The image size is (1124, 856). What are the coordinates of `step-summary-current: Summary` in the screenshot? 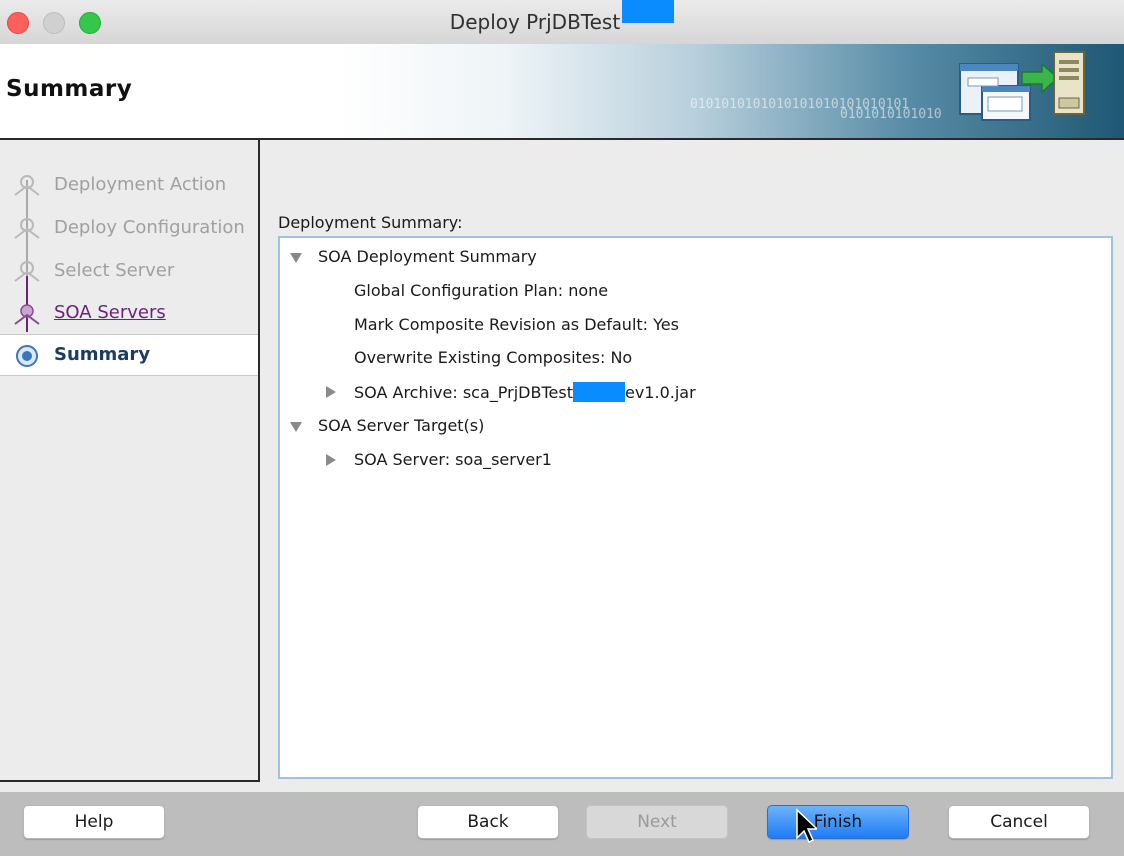 It's located at (129, 355).